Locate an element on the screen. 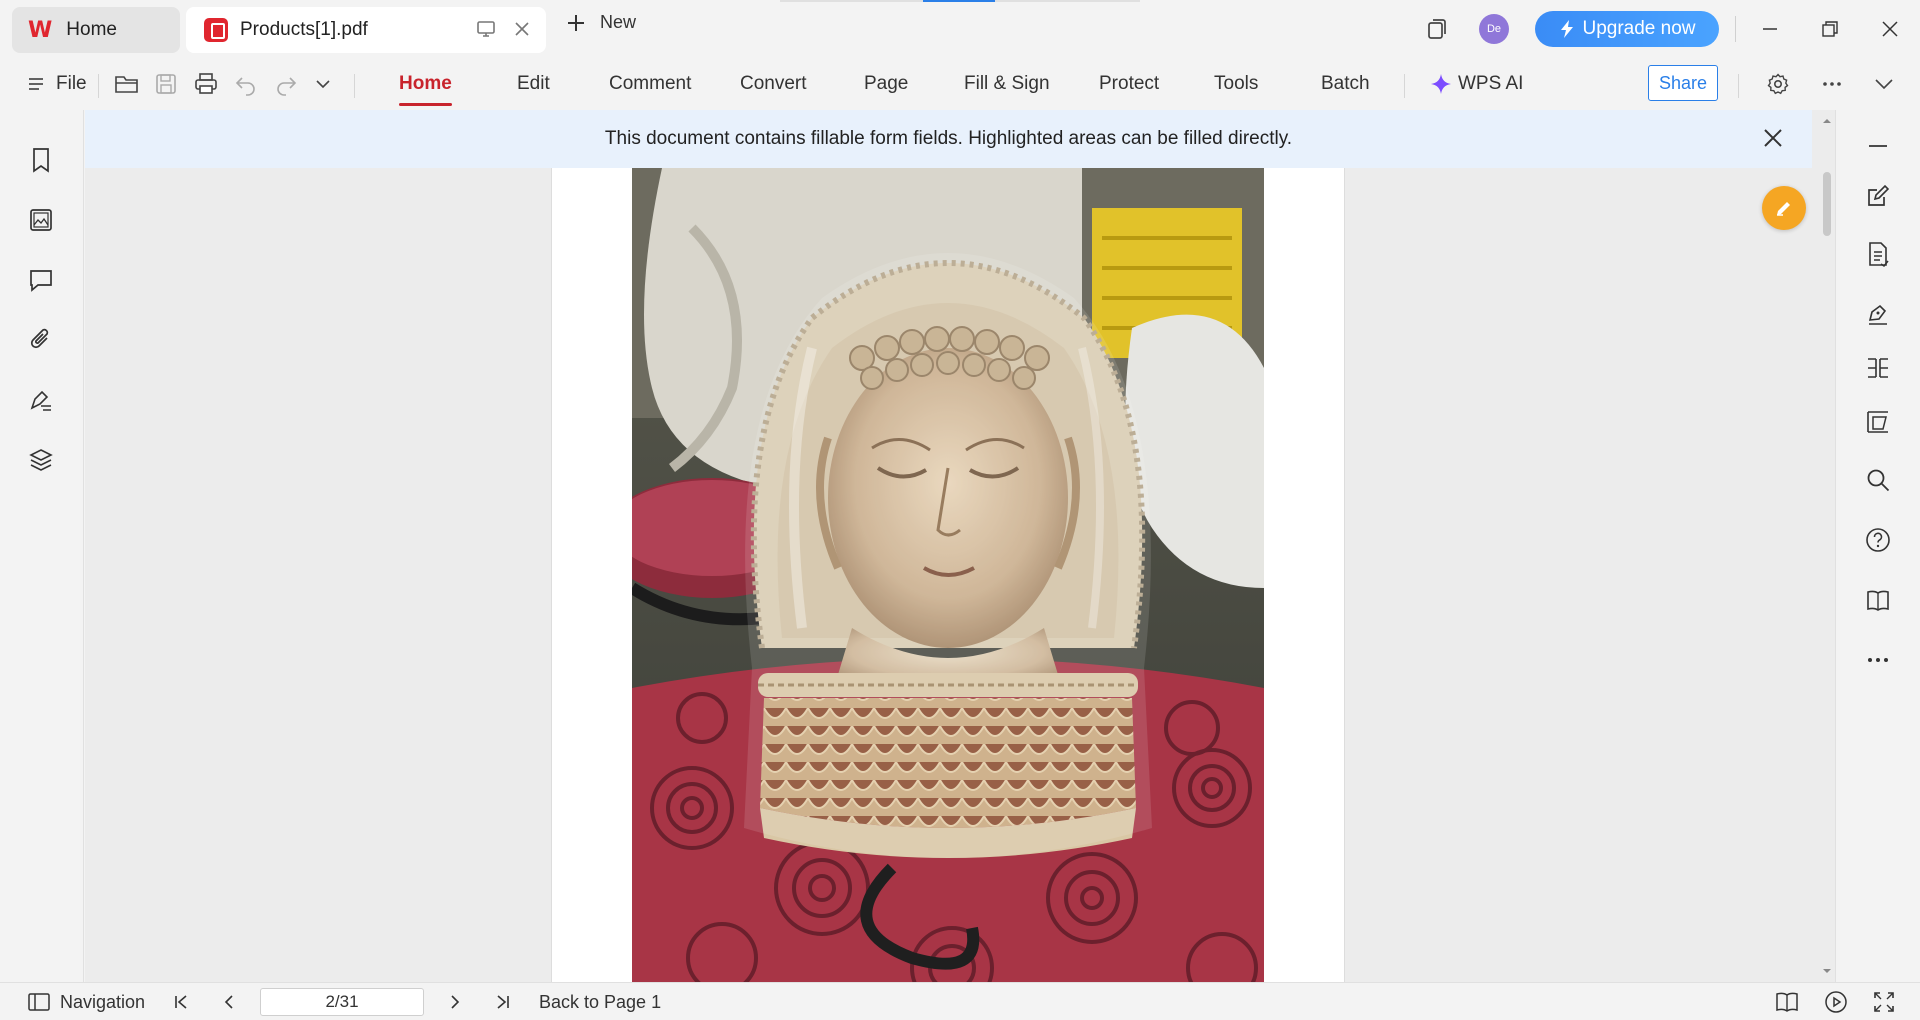  right-sidebar is located at coordinates (1877, 546).